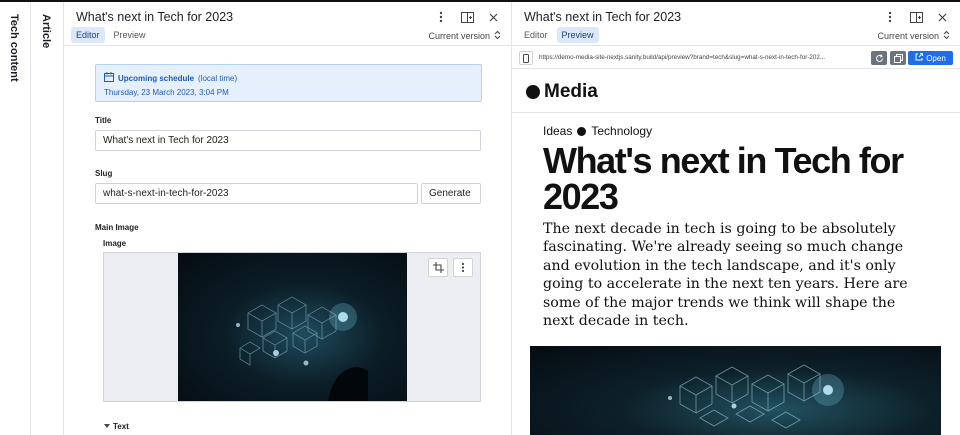 This screenshot has width=960, height=435. Describe the element at coordinates (14, 48) in the screenshot. I see `rail-tech-content-label: Tech content` at that location.